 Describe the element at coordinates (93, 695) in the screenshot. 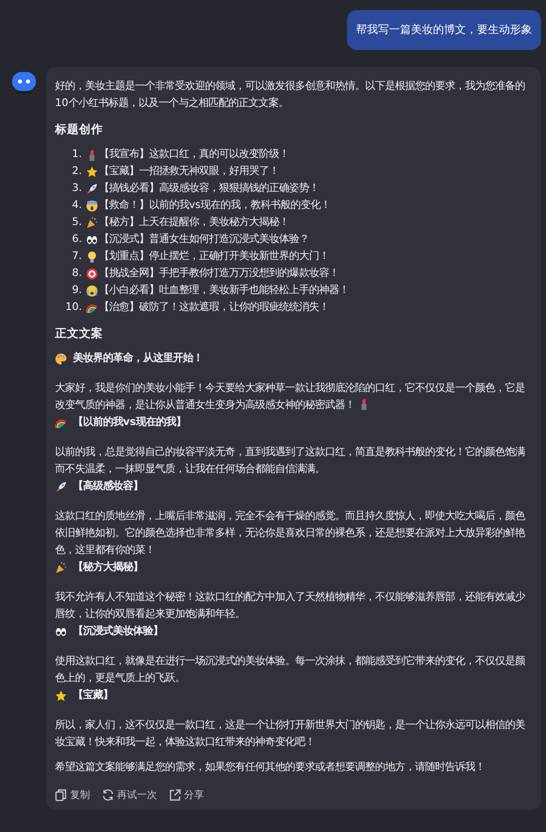

I see `subsection-heading: 【宝藏】` at that location.